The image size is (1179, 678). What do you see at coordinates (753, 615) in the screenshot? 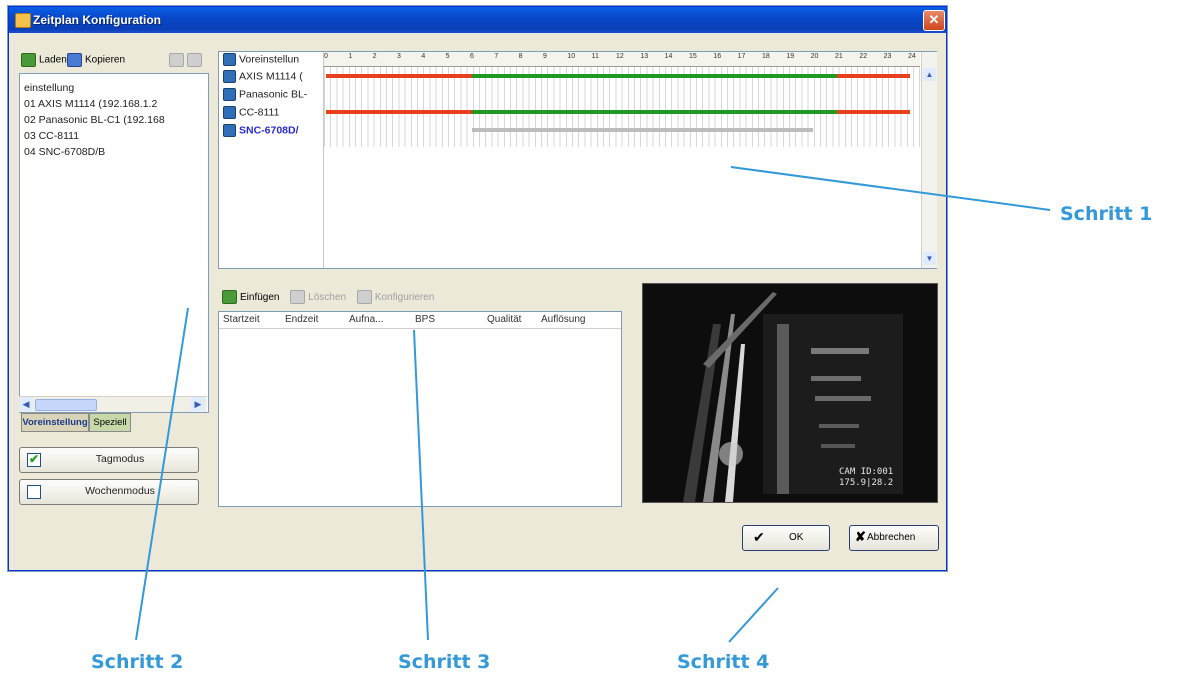
I see `step-4-pointer` at bounding box center [753, 615].